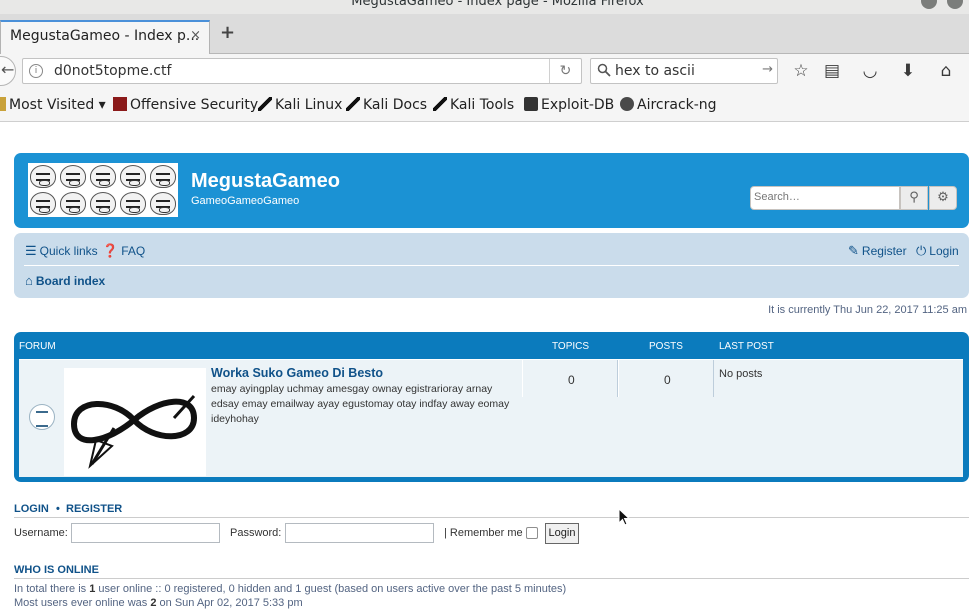 The height and width of the screenshot is (611, 969). Describe the element at coordinates (52, 589) in the screenshot. I see `online-text-part: In total there is` at that location.